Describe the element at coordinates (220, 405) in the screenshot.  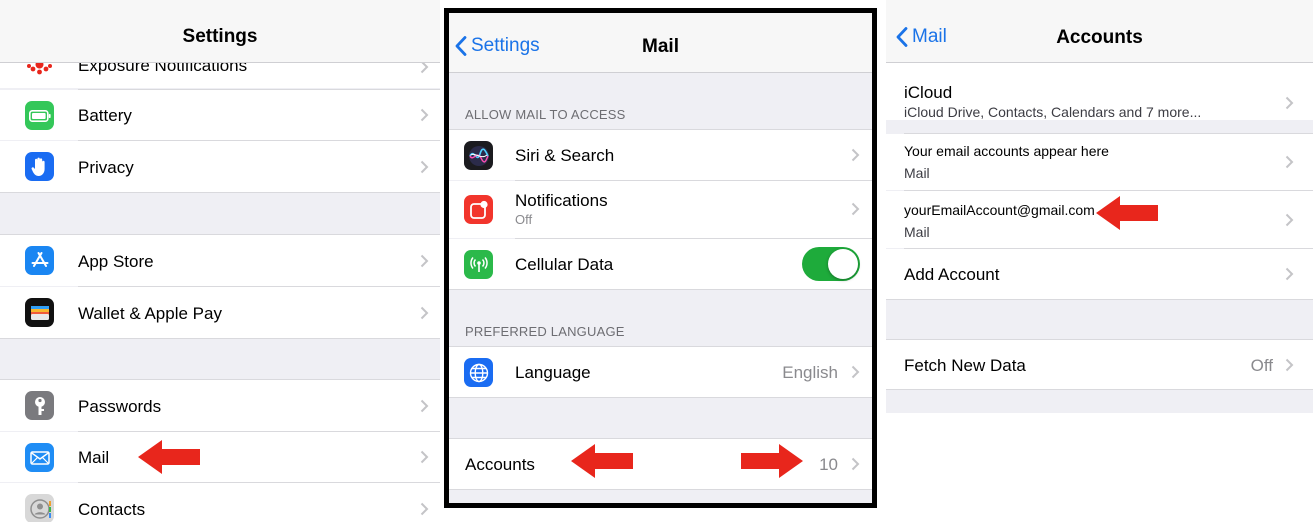
I see `settings-item-passwords: Passwords` at that location.